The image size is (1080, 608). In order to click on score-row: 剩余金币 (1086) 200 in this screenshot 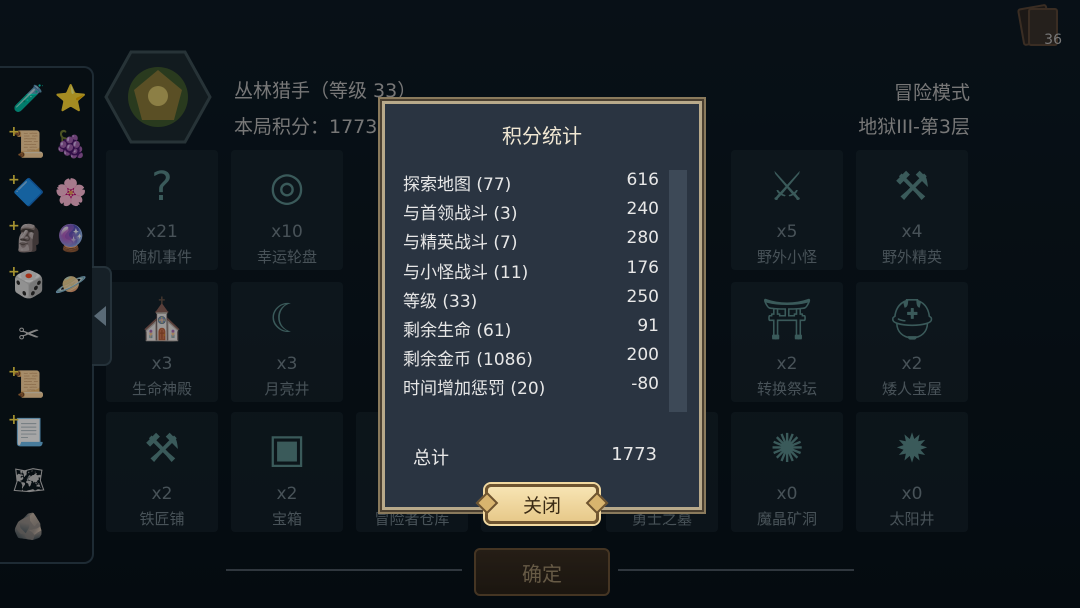, I will do `click(531, 355)`.